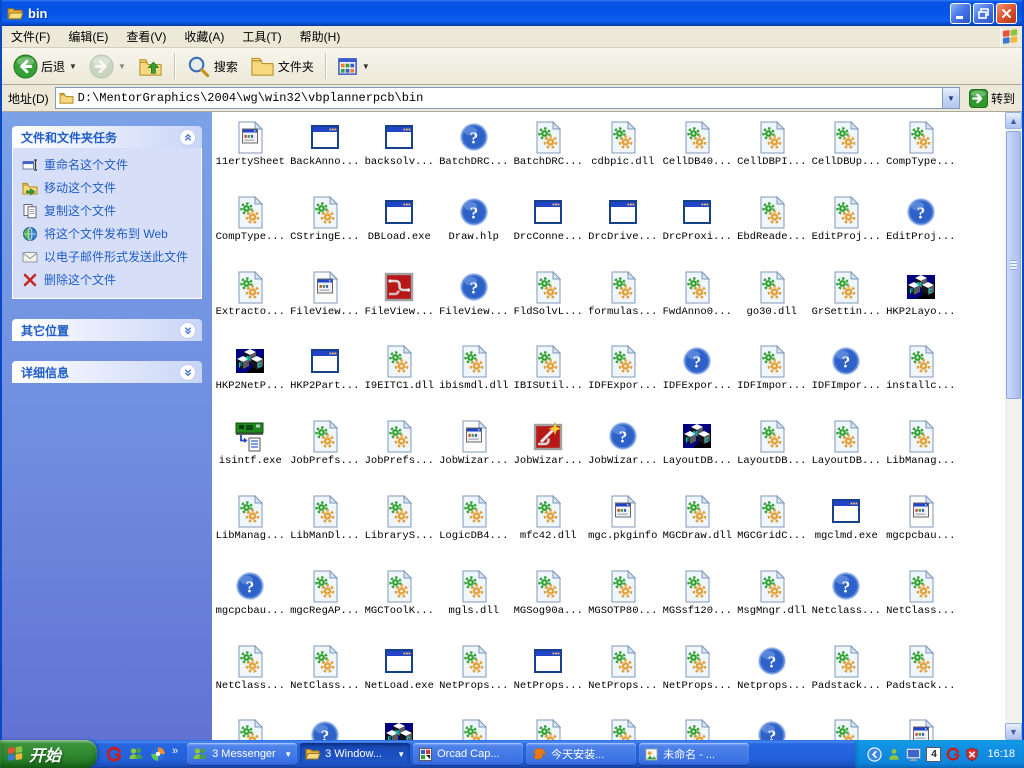 The height and width of the screenshot is (768, 1024). Describe the element at coordinates (399, 726) in the screenshot. I see `file-item: MFC` at that location.